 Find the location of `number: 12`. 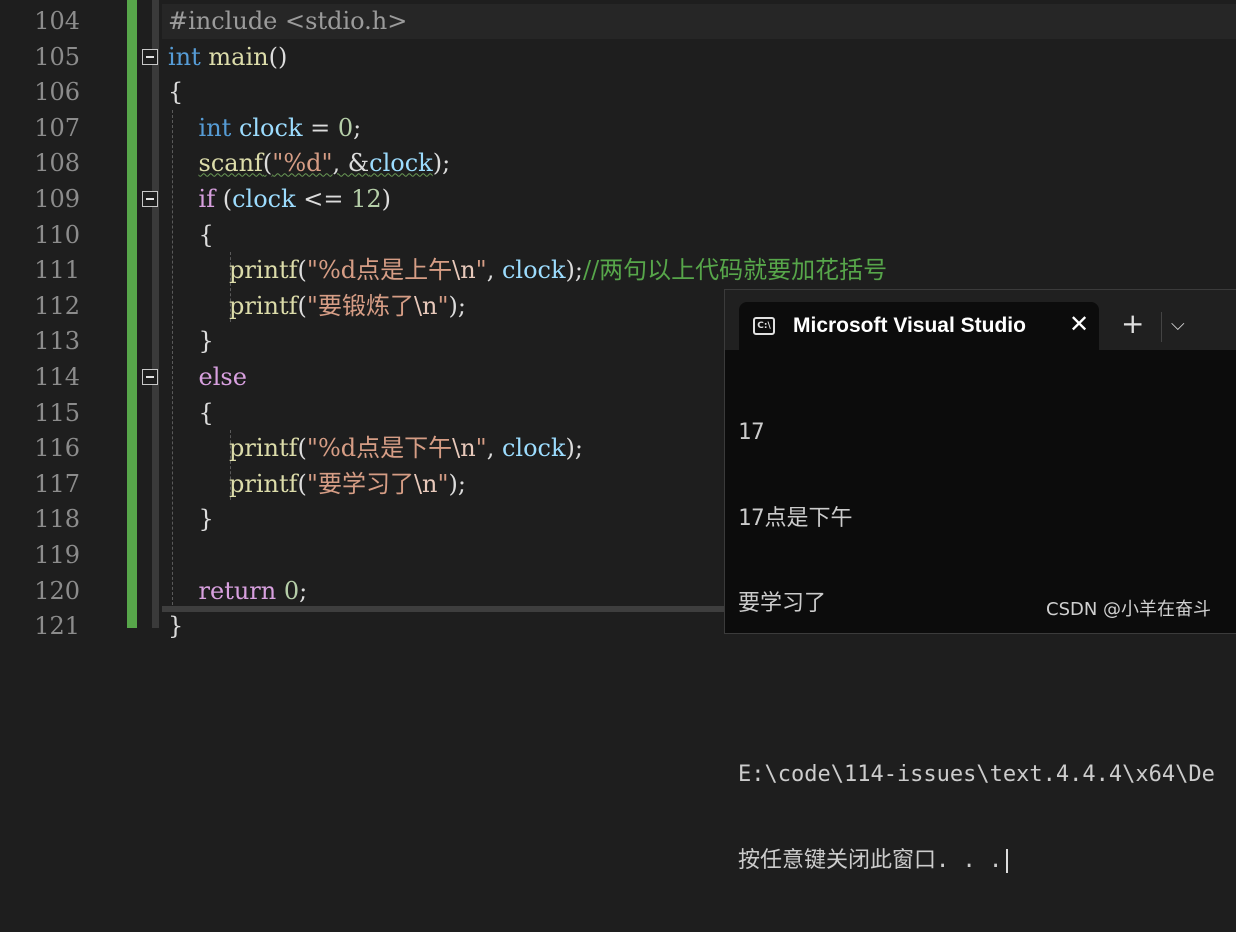

number: 12 is located at coordinates (366, 199).